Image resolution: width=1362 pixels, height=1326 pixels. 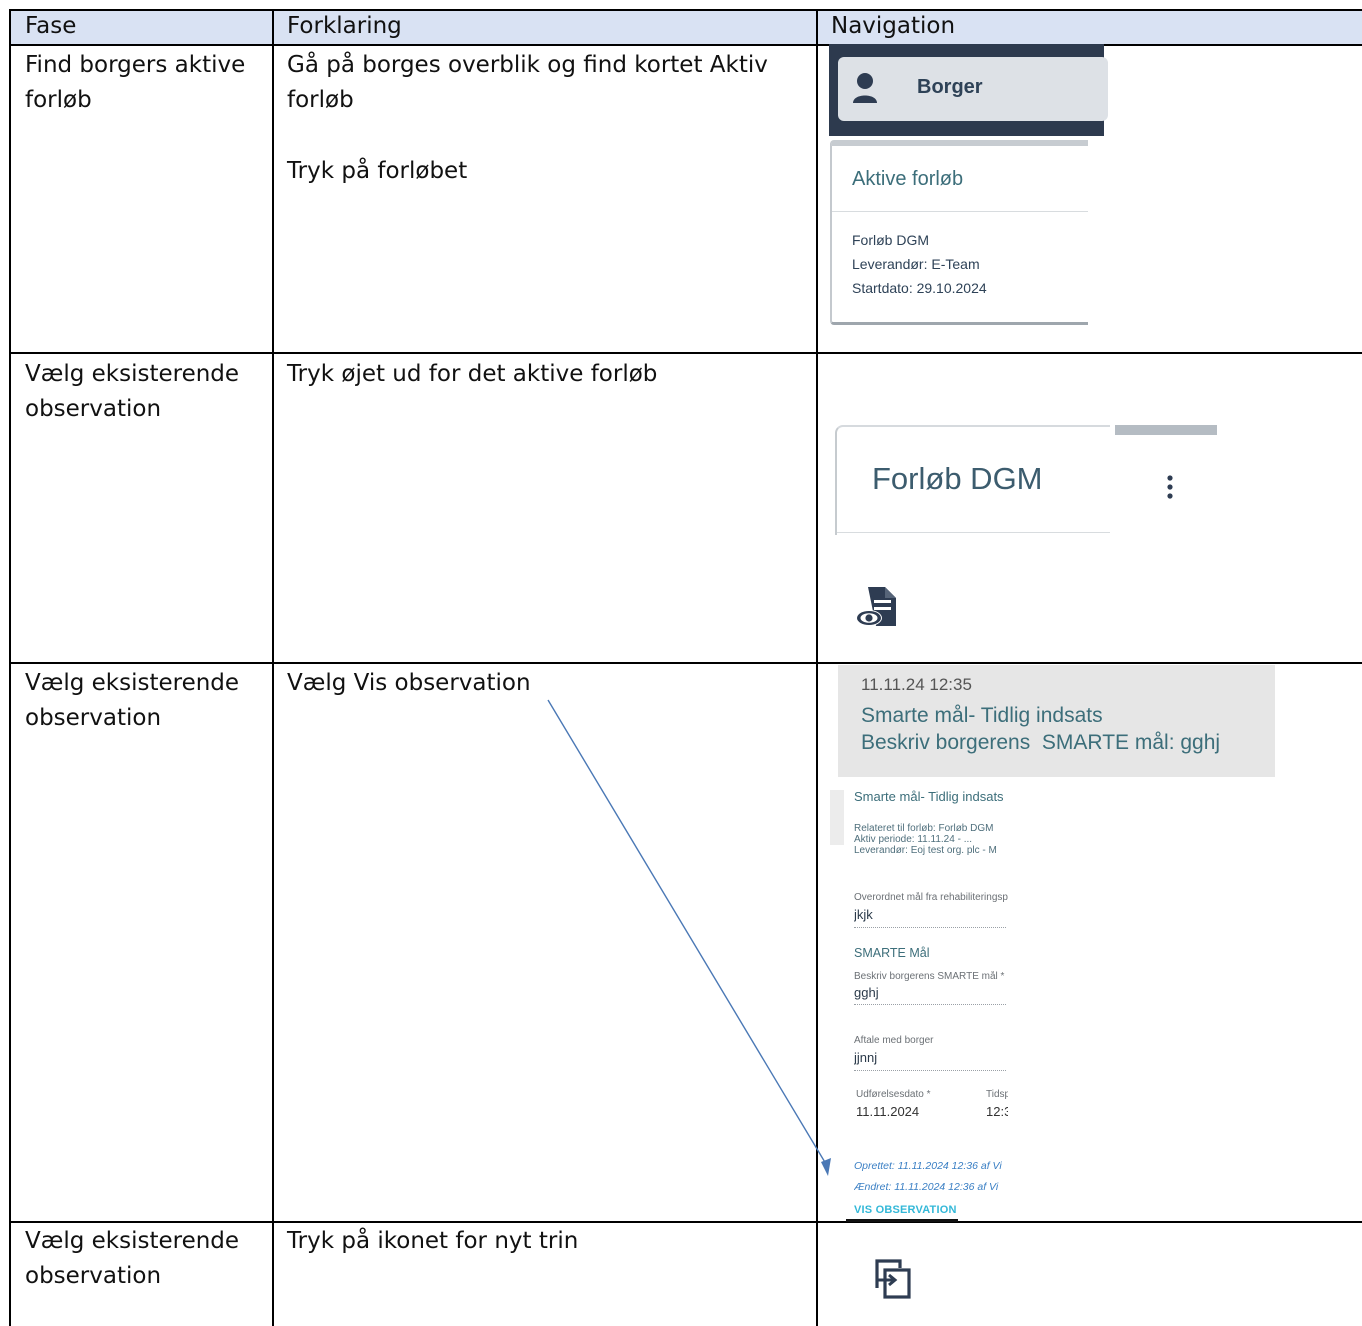 I want to click on row3-fase-line2: observation, so click(x=93, y=718).